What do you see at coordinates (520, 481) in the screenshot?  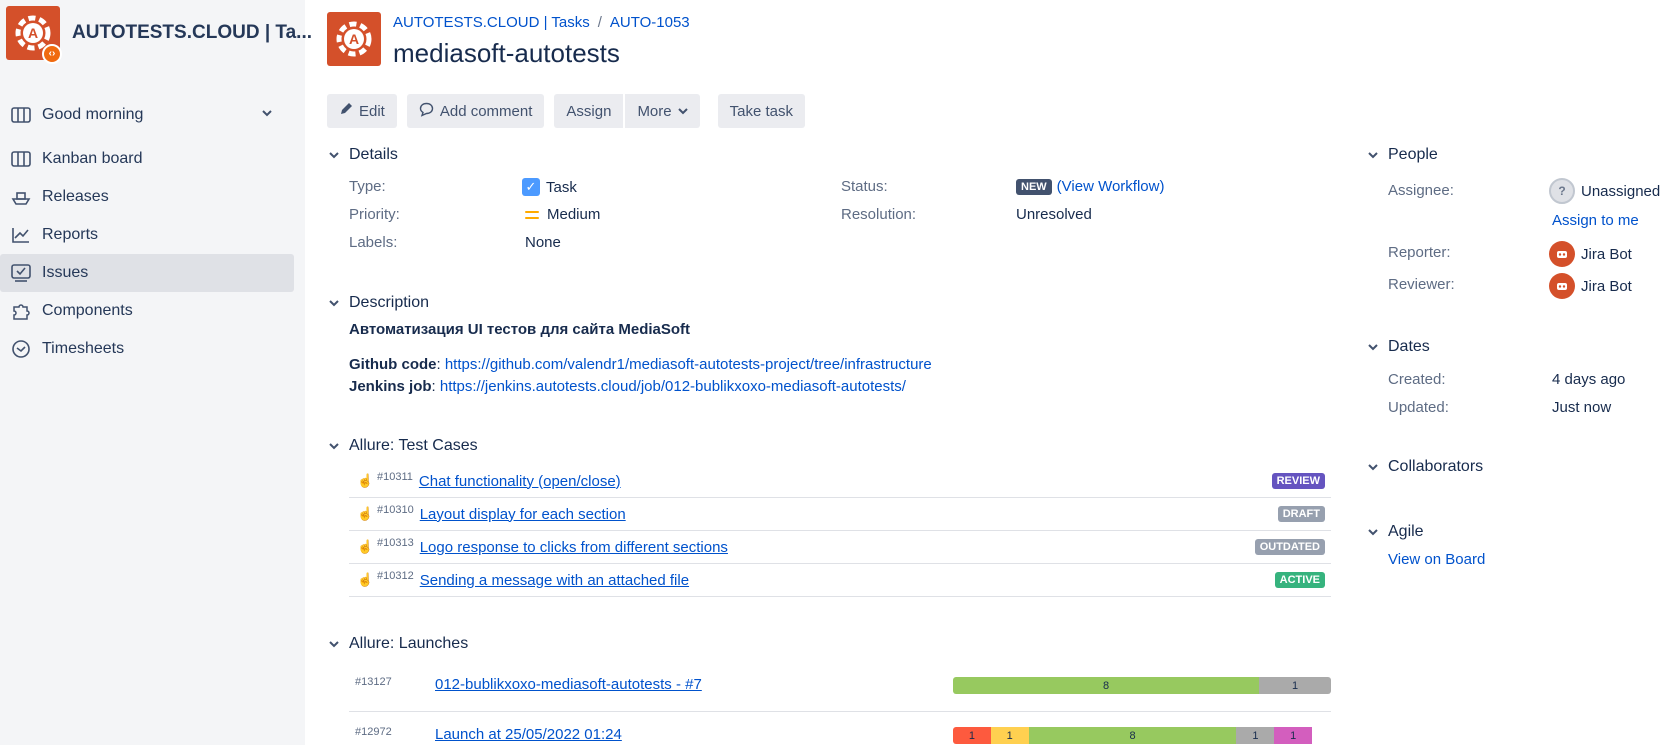 I see `test-case-link: Chat functionality (open/close)` at bounding box center [520, 481].